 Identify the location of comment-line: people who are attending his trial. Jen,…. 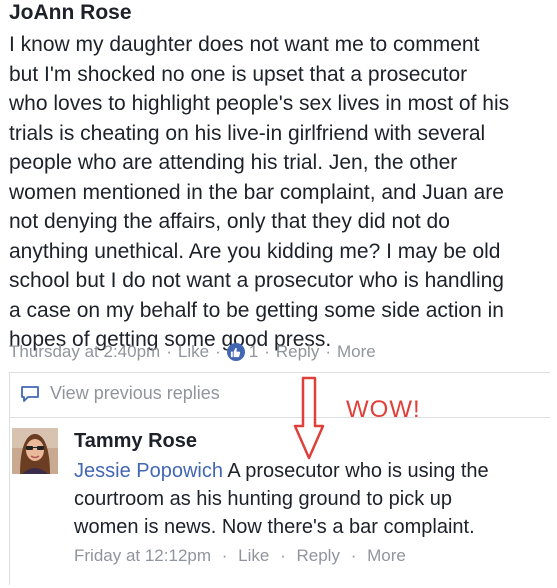
(233, 162).